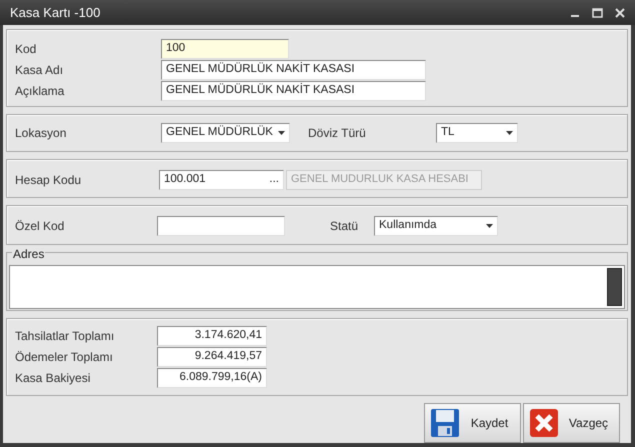  Describe the element at coordinates (571, 423) in the screenshot. I see `cancel-button: Vazgeç` at that location.